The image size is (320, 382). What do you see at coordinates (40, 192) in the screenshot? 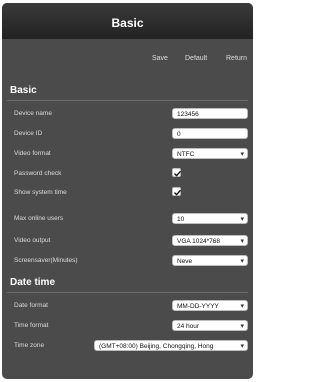
I see `show-system-time-label: Show system time` at bounding box center [40, 192].